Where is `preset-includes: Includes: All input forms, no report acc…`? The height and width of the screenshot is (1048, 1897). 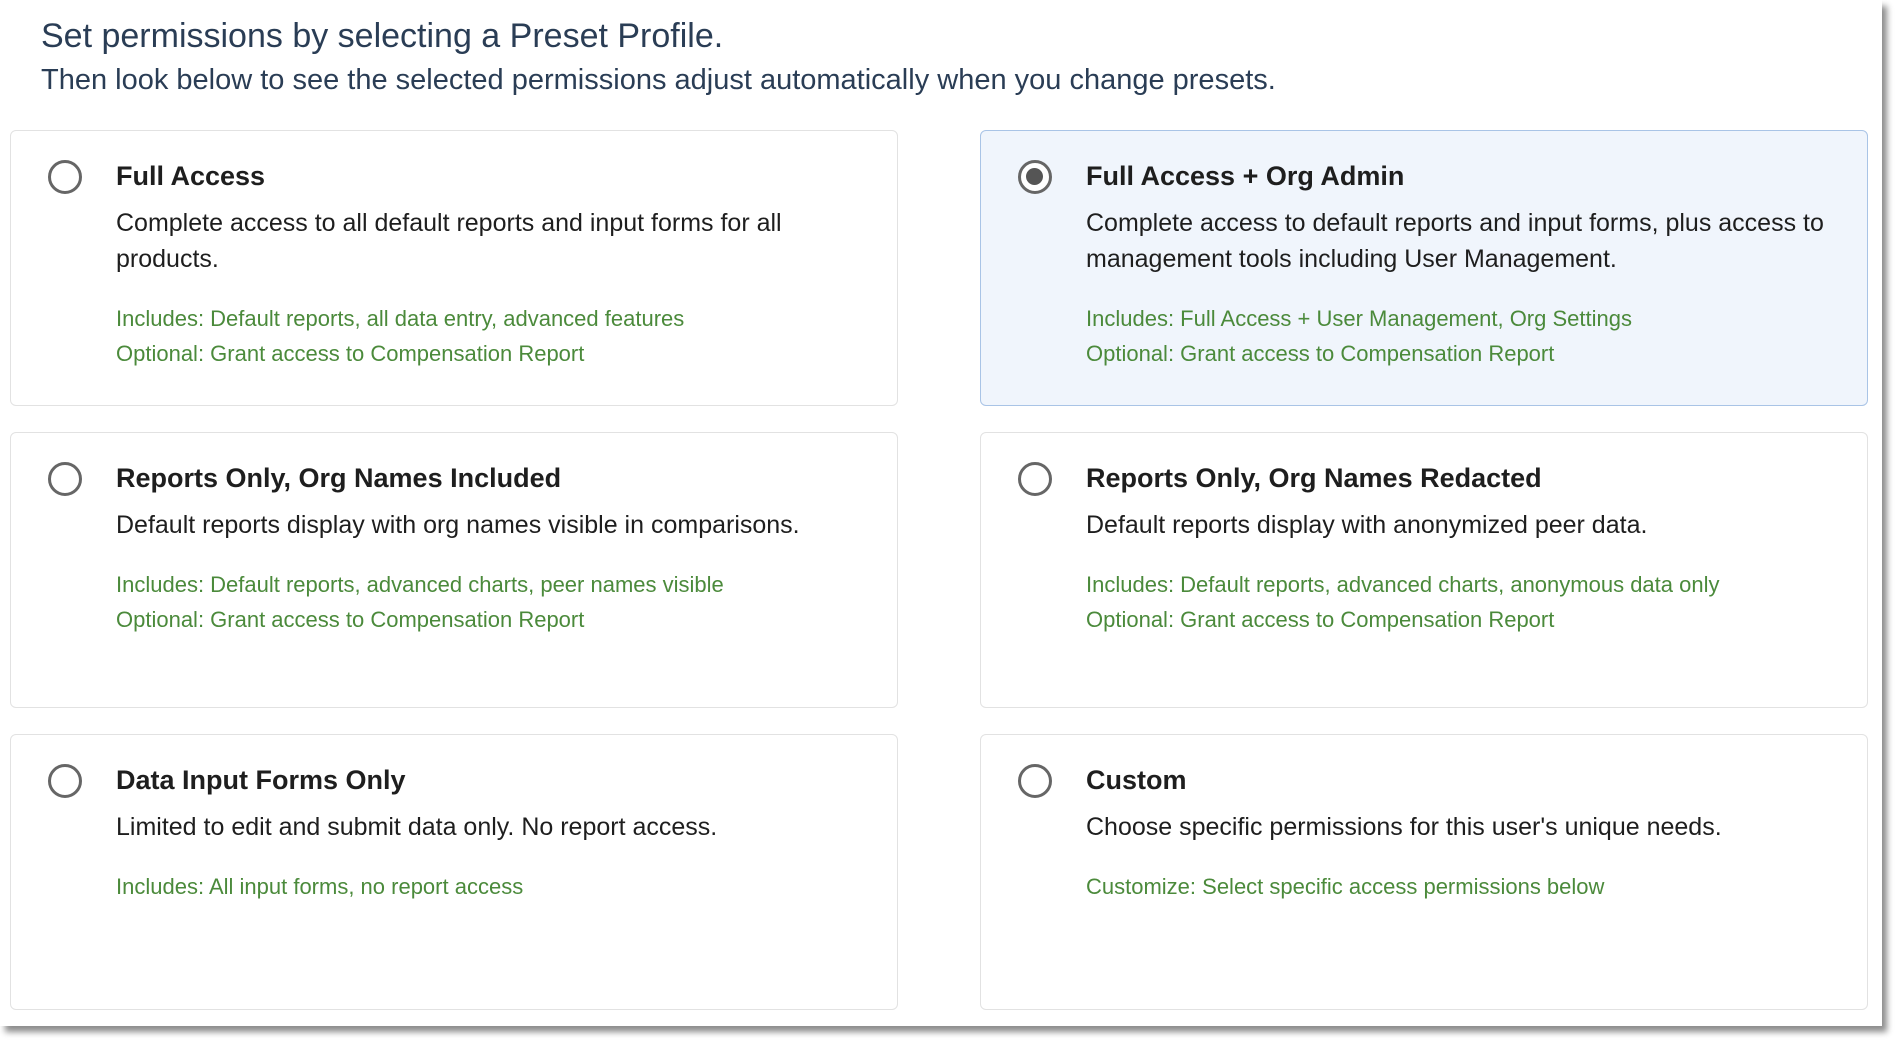 preset-includes: Includes: All input forms, no report acc… is located at coordinates (320, 886).